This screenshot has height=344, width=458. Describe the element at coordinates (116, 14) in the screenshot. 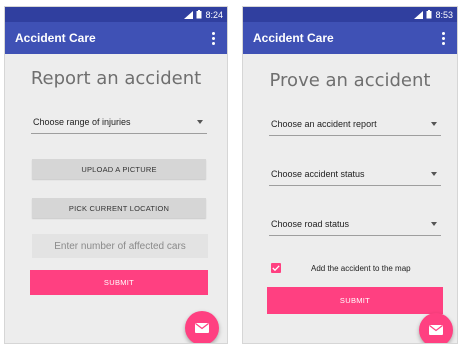

I see `status-bar: 8:24` at that location.